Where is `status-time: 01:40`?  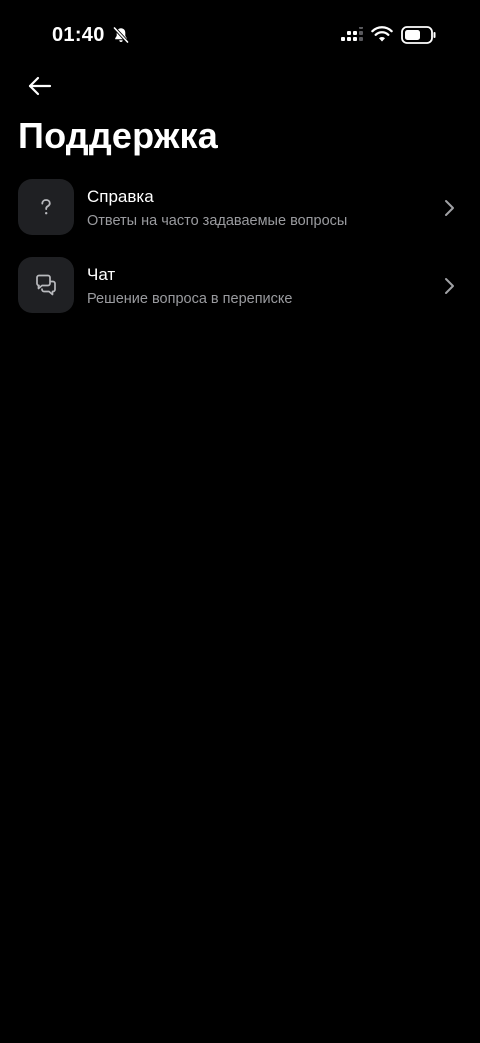 status-time: 01:40 is located at coordinates (78, 35).